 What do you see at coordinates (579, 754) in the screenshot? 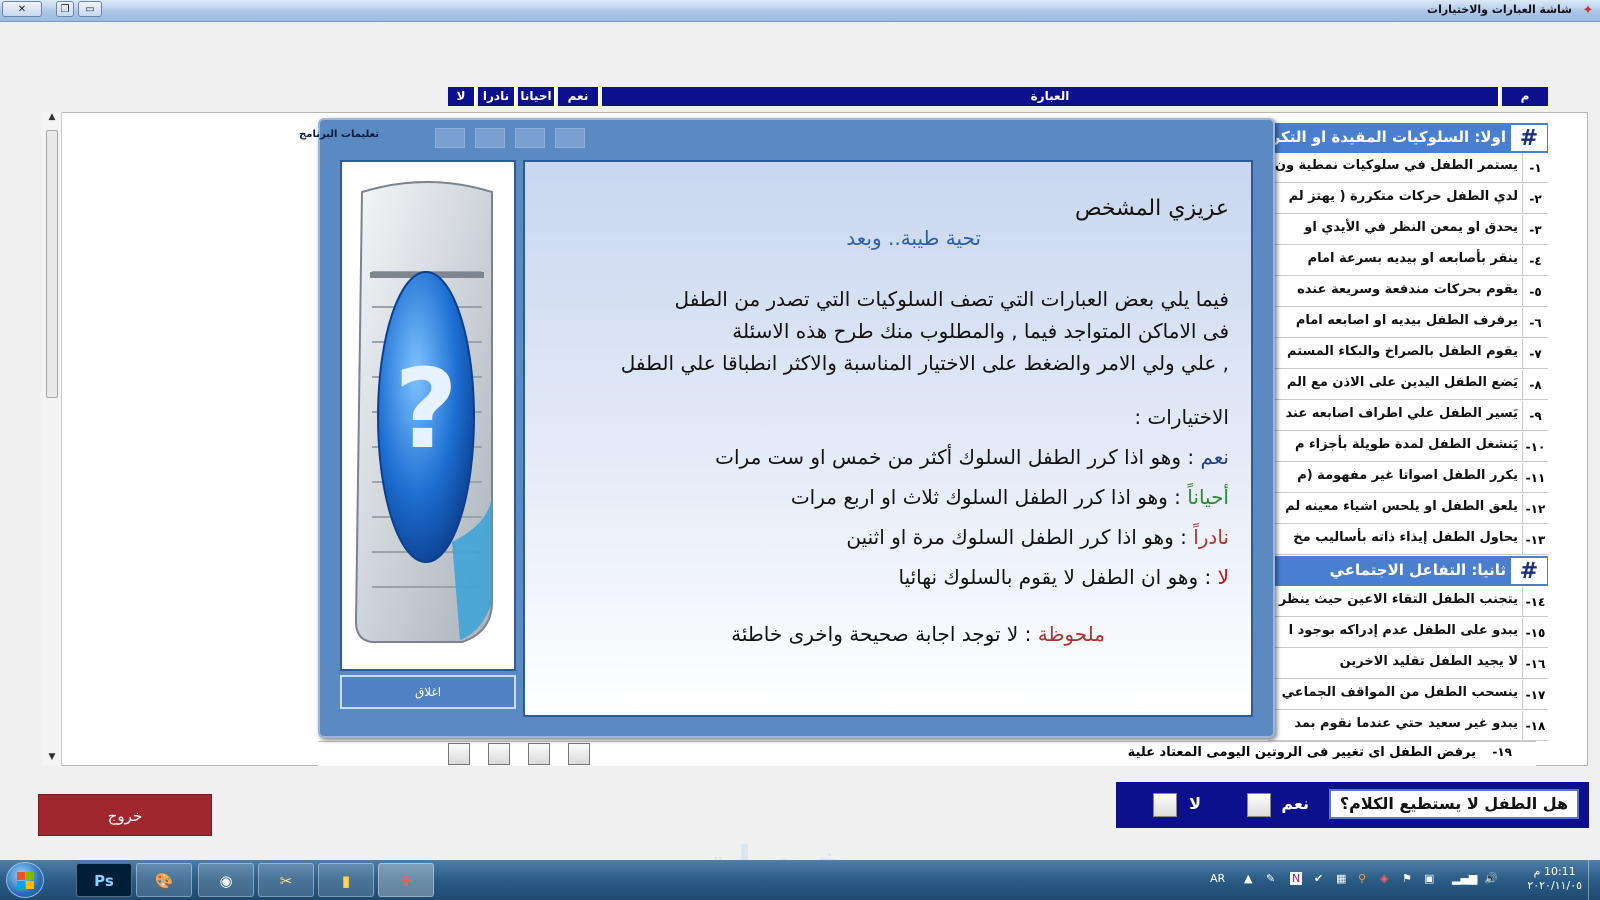
I see `answer-checkbox-yes` at bounding box center [579, 754].